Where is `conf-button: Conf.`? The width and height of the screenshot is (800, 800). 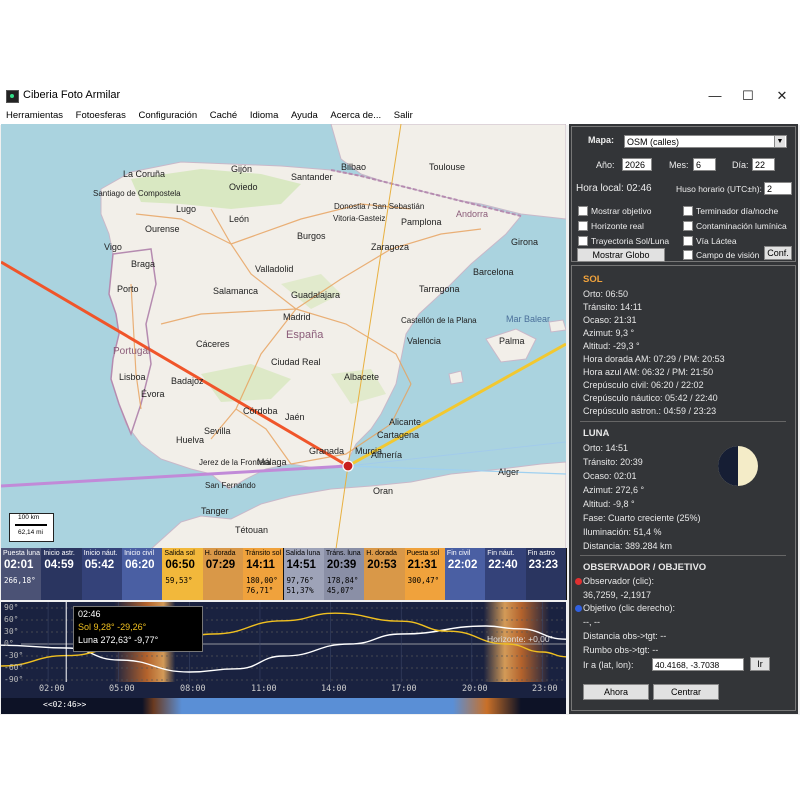
conf-button: Conf. is located at coordinates (778, 253).